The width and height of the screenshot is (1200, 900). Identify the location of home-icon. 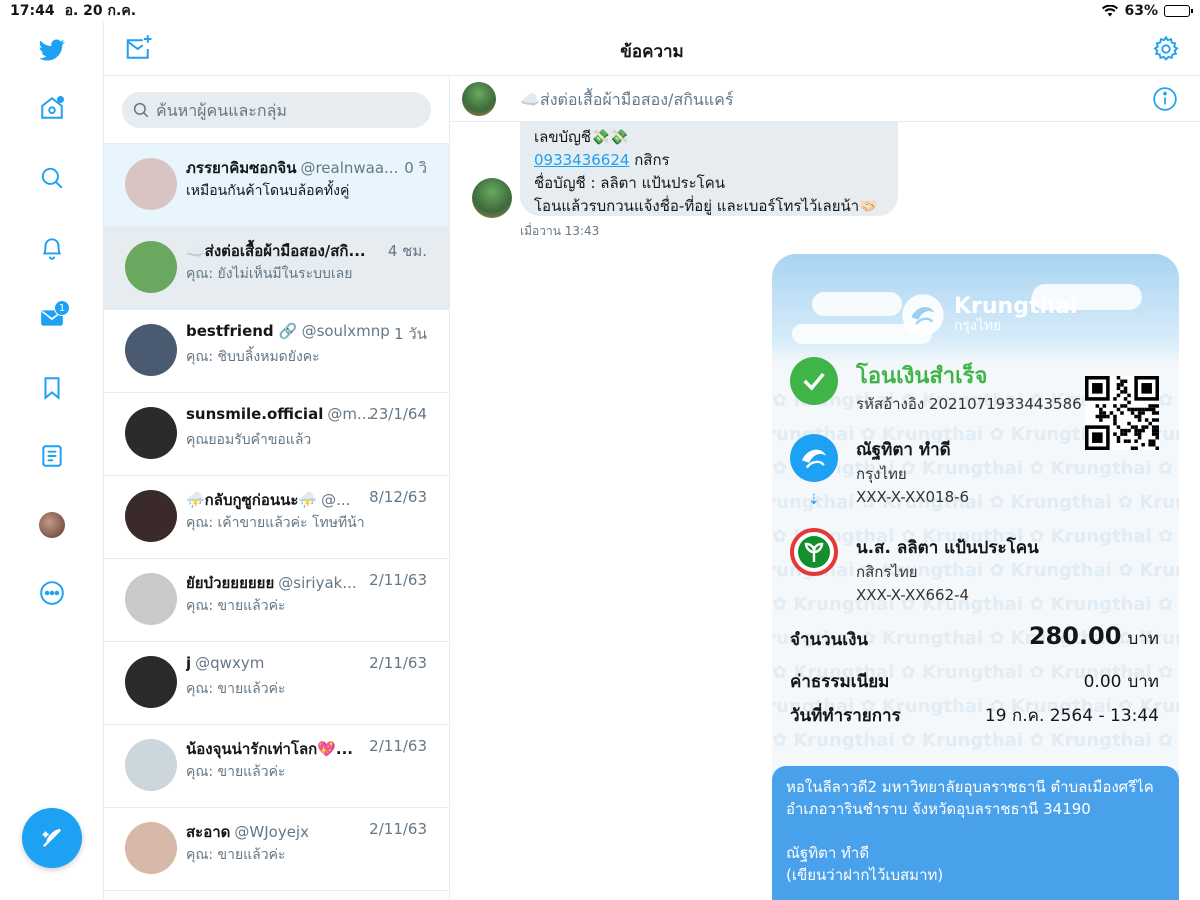
(52, 108).